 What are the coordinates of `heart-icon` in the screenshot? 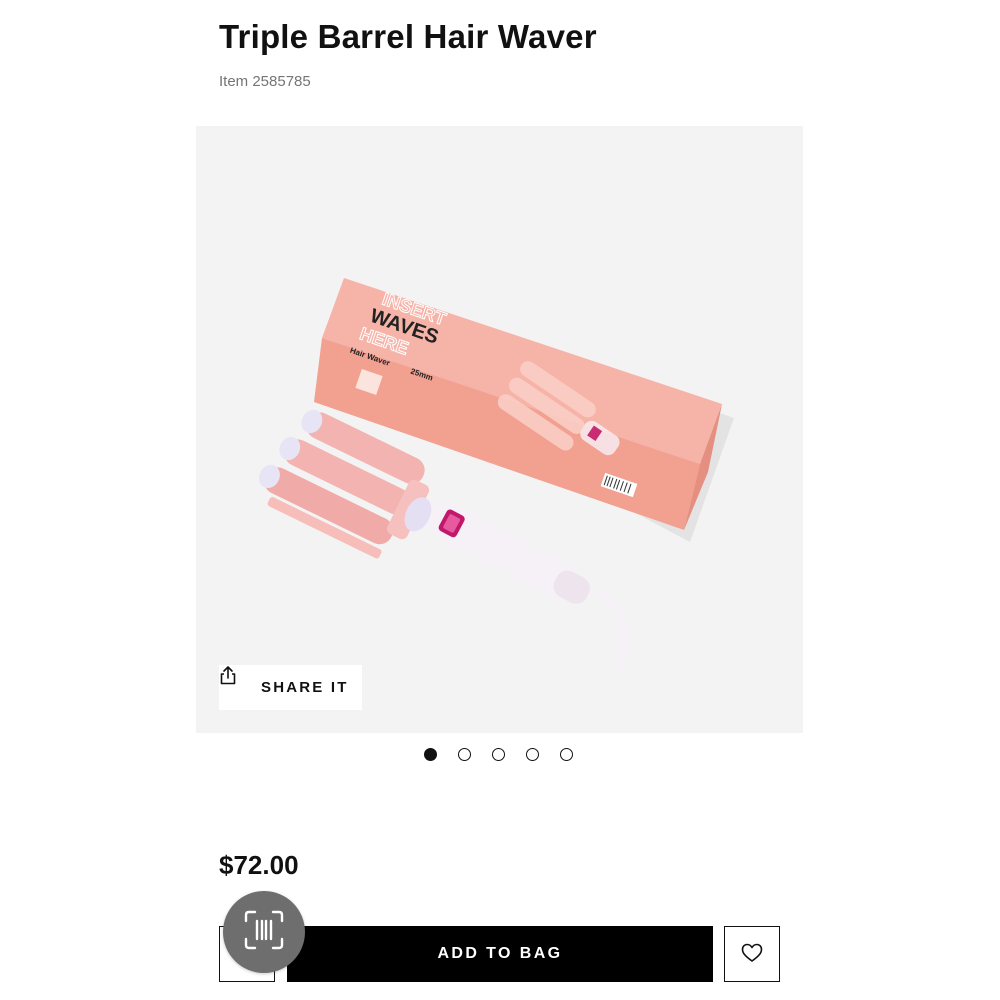 It's located at (752, 954).